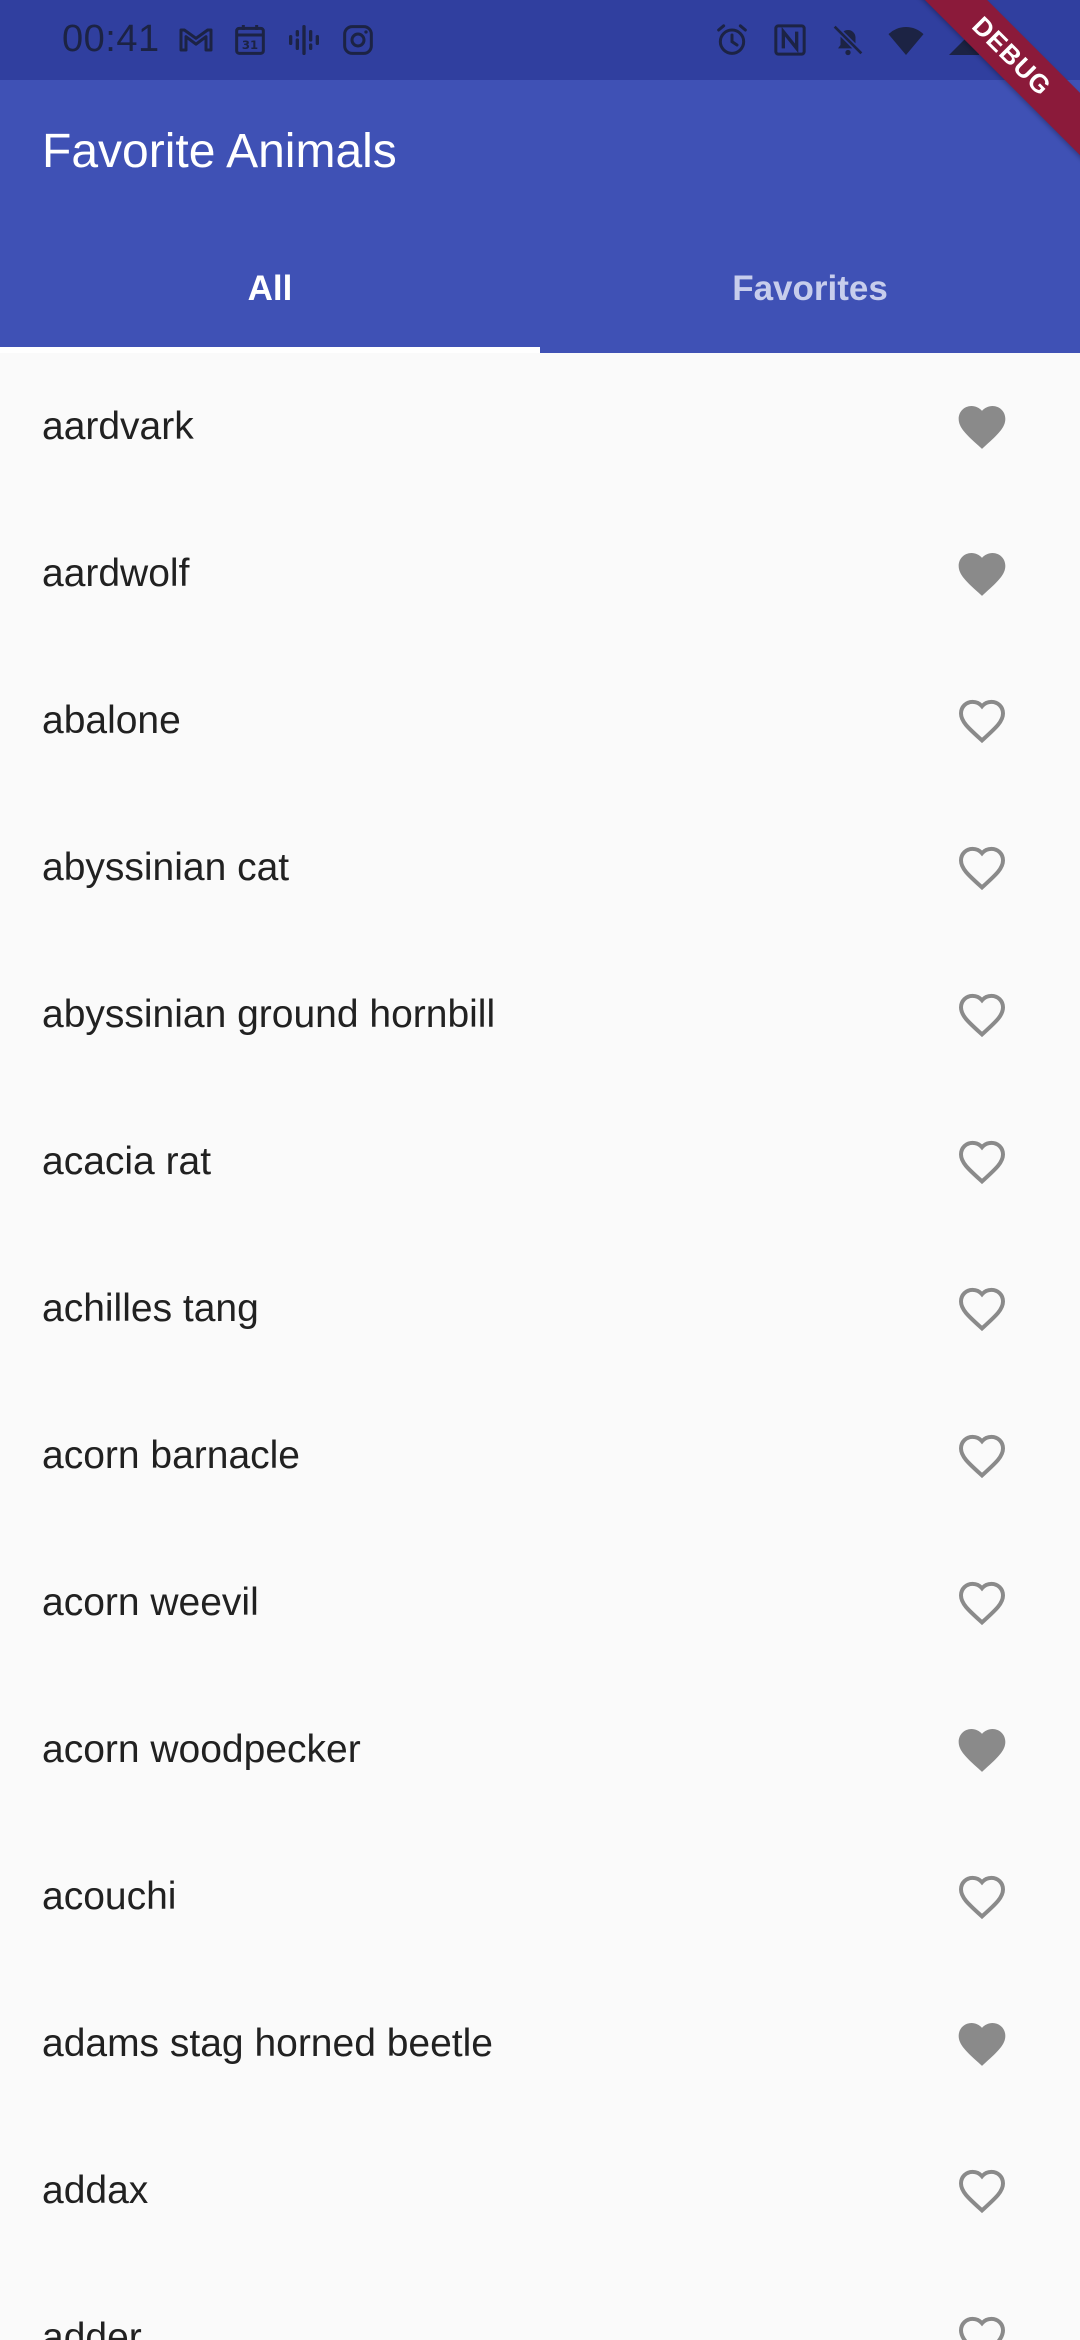  Describe the element at coordinates (540, 1896) in the screenshot. I see `list-item: acouchi` at that location.